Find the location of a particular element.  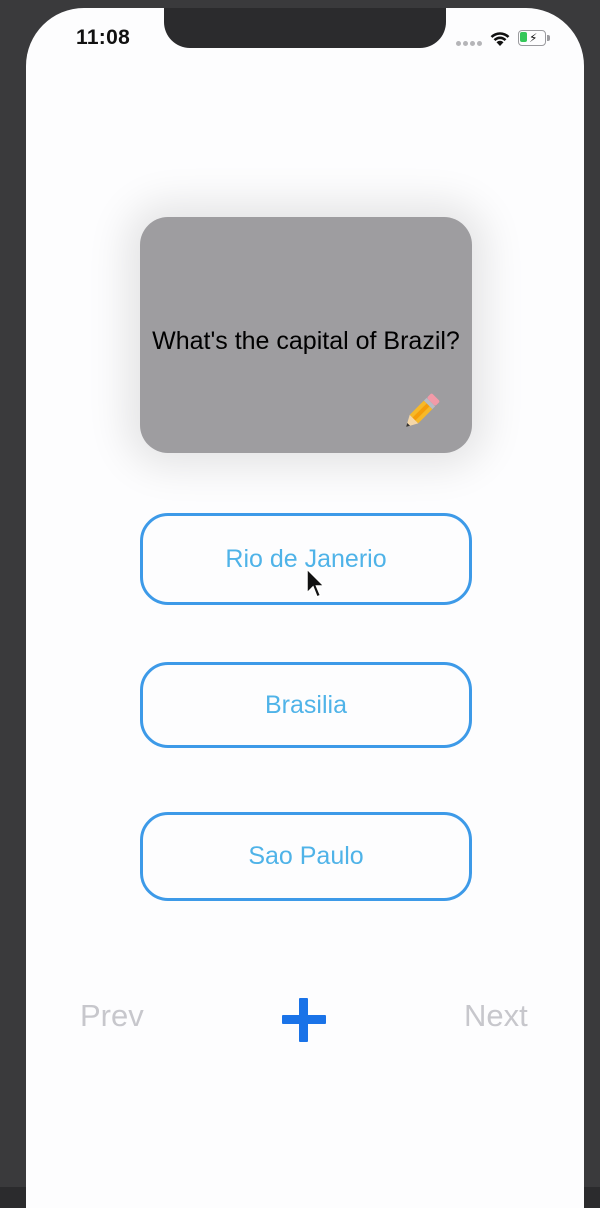

mouse-cursor-icon is located at coordinates (316, 583).